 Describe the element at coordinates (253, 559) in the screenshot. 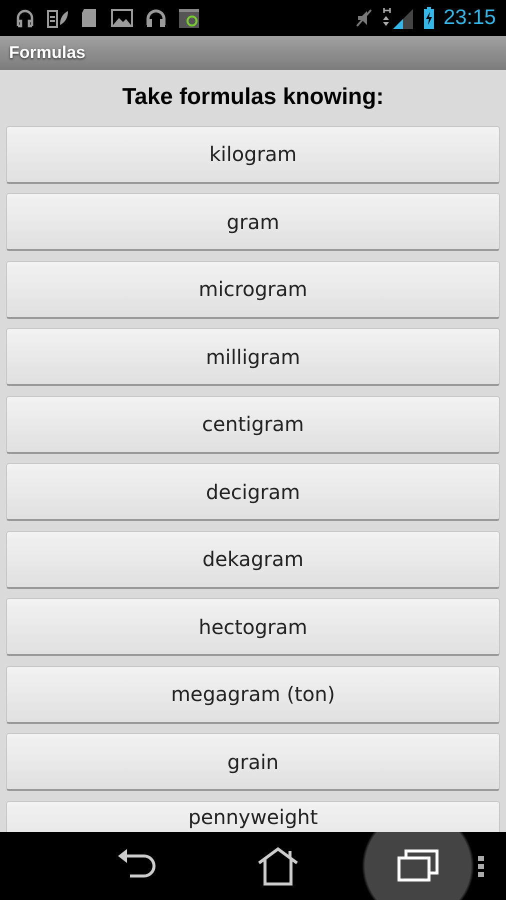

I see `unit-button: dekagram` at that location.